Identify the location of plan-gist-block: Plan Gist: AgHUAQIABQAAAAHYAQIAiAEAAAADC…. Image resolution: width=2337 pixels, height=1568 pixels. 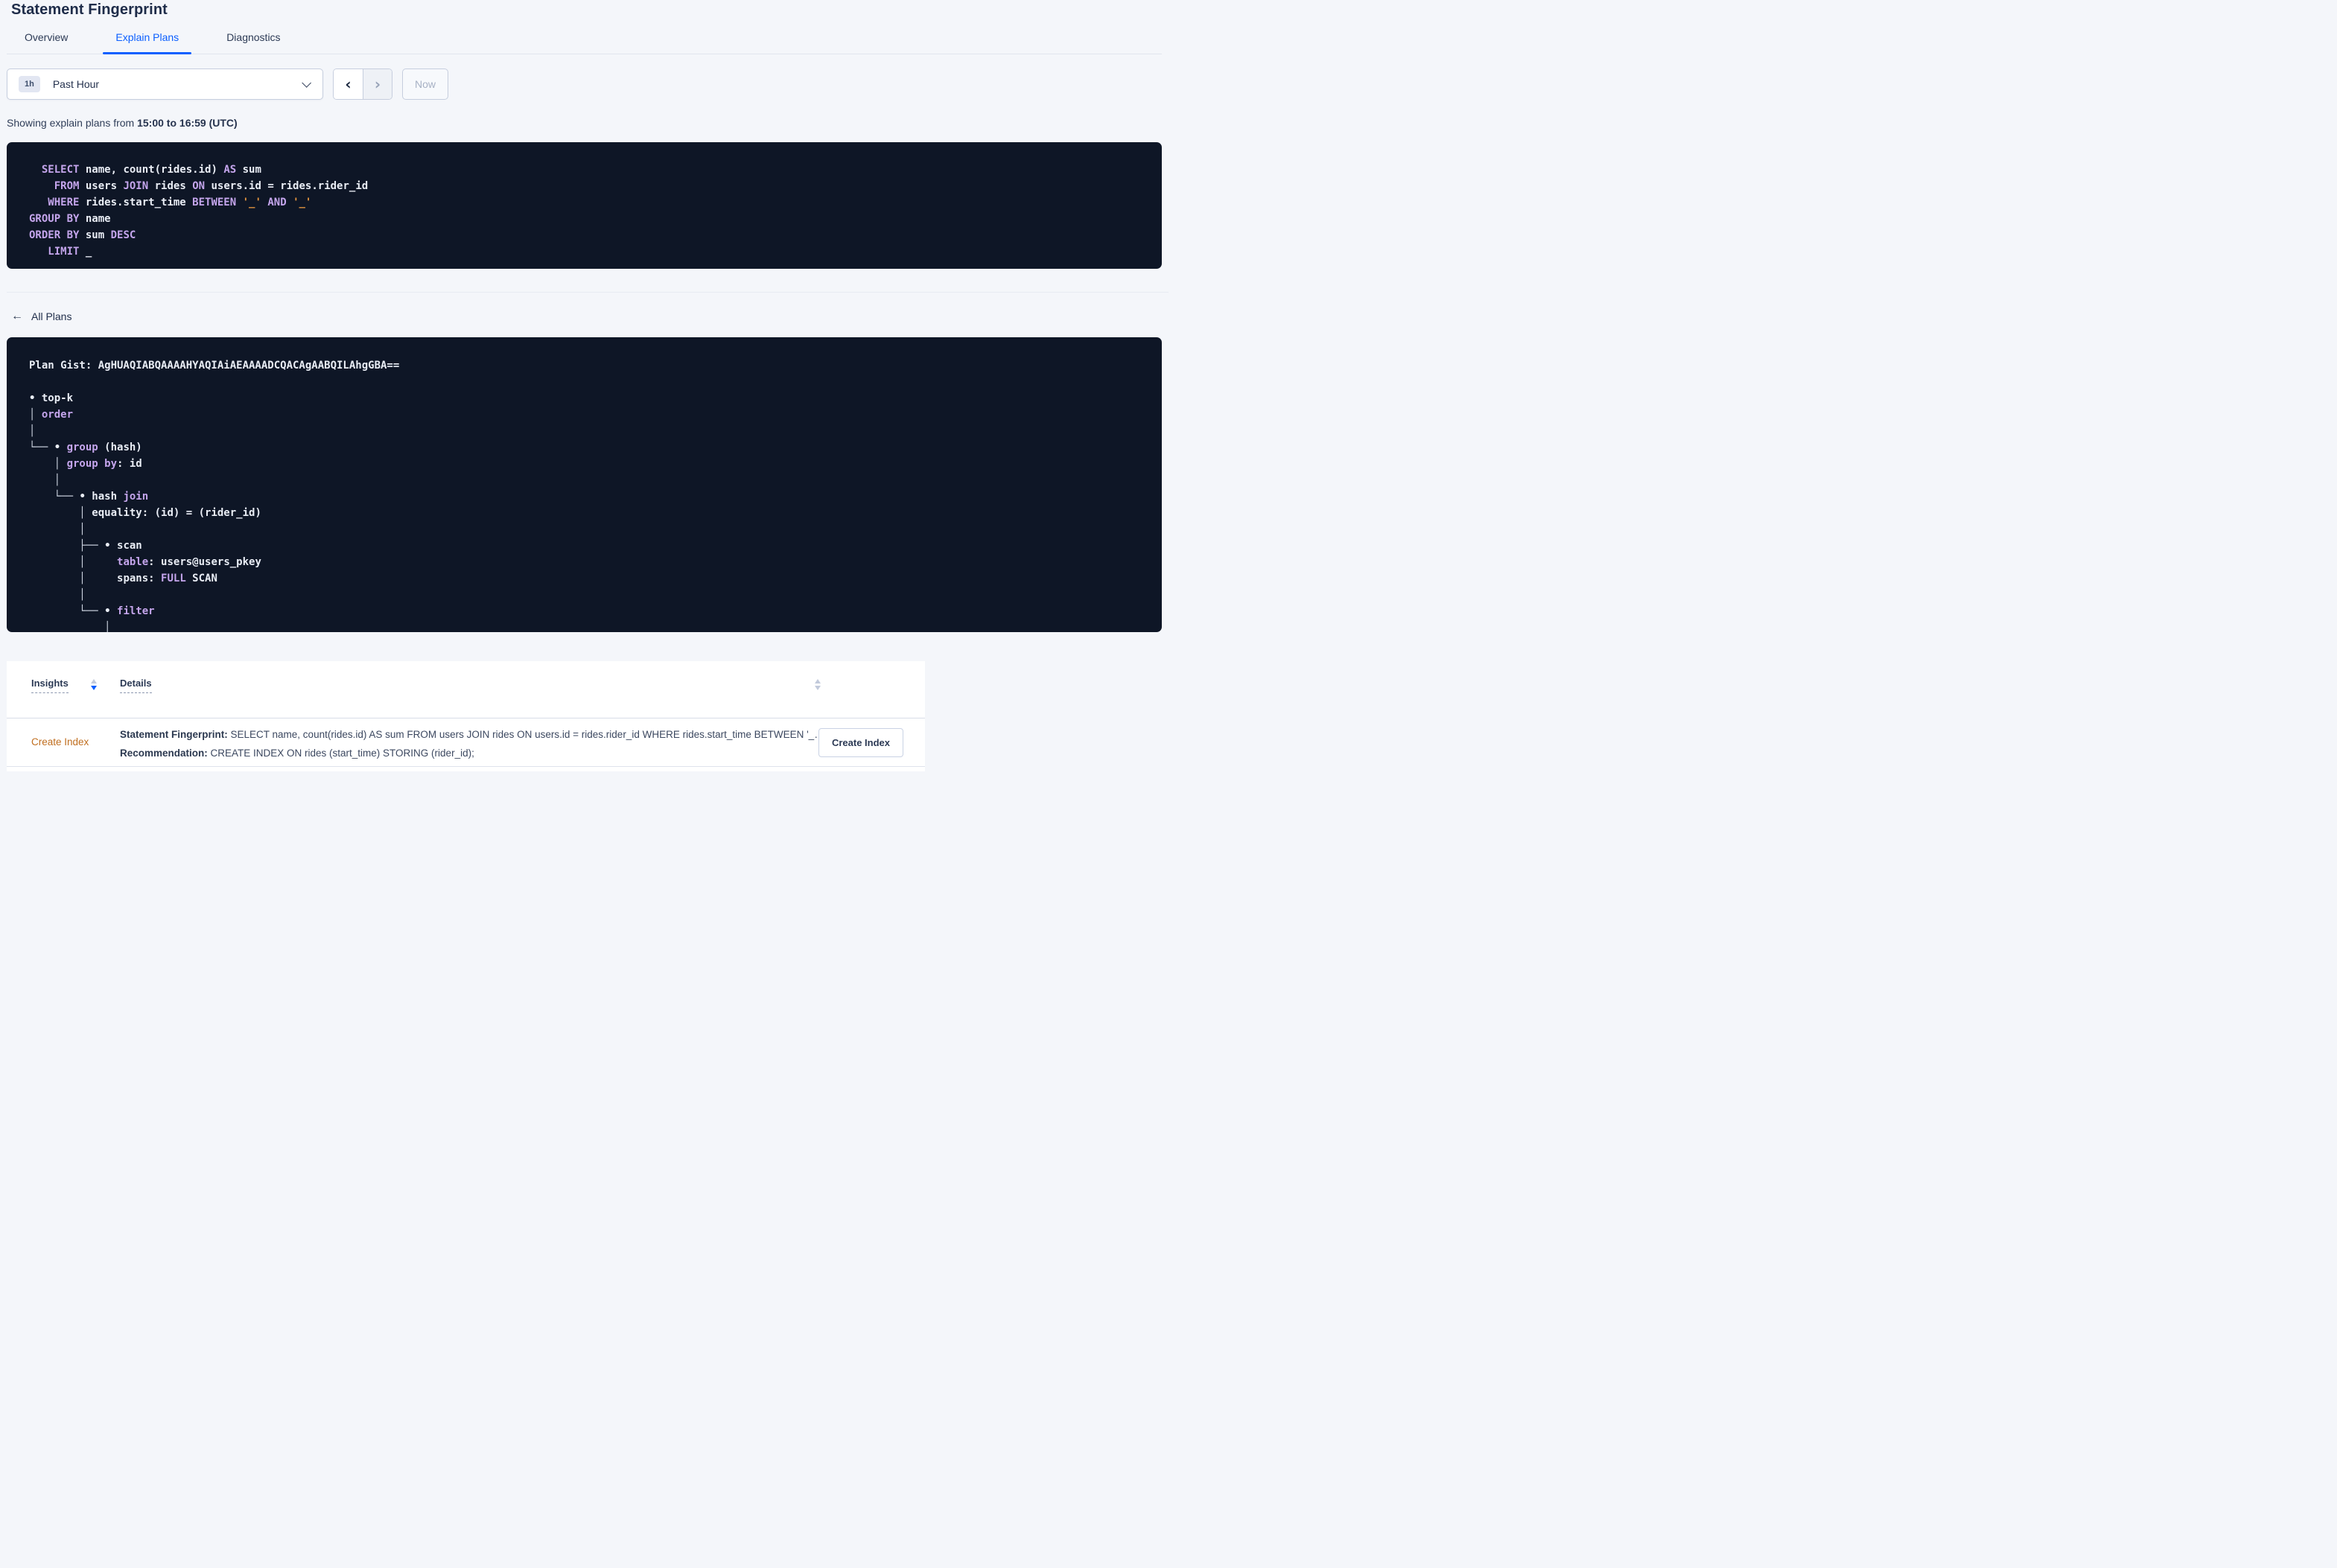
(584, 484).